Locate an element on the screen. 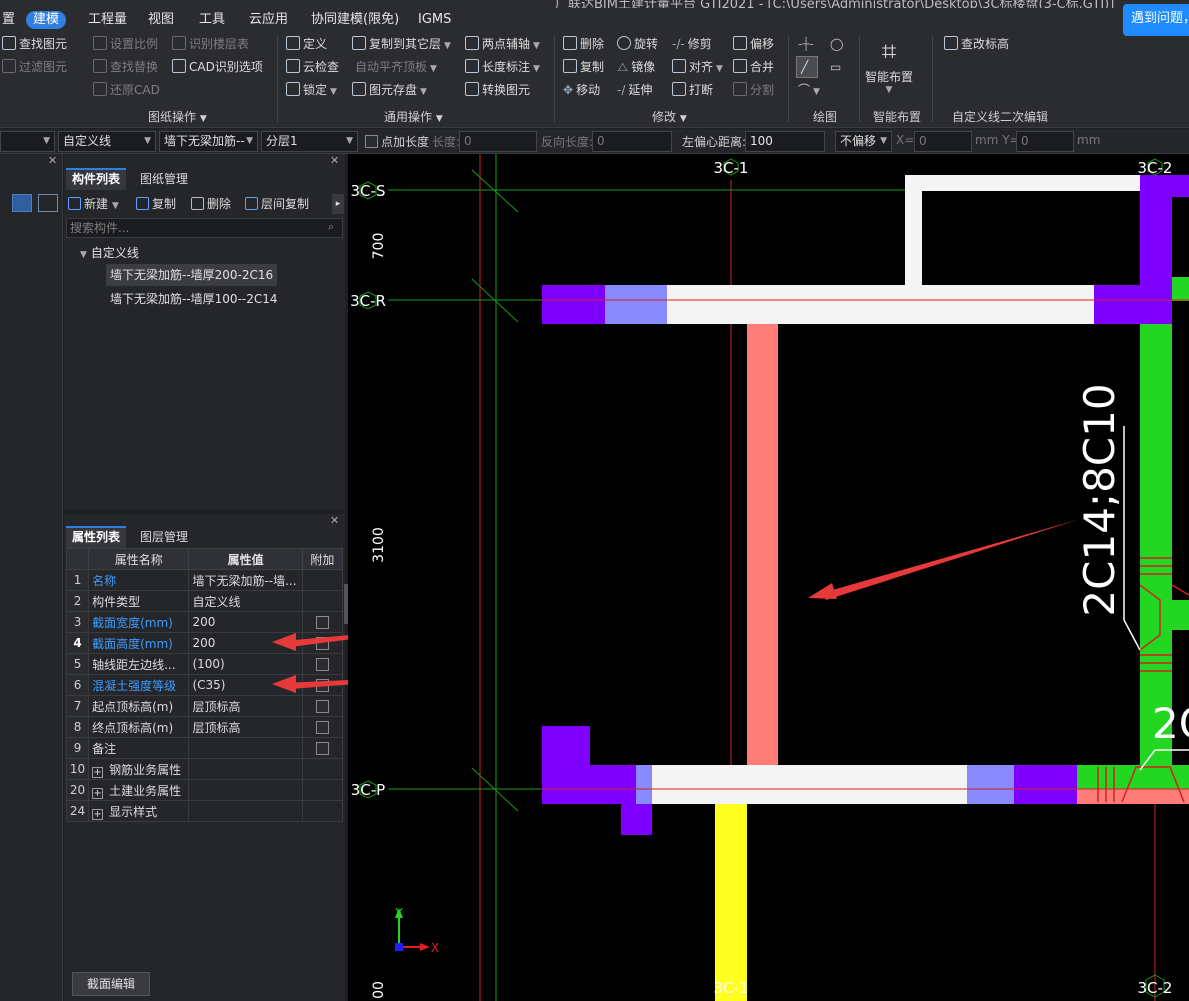  element-combo: 墙下无梁加筋-- ▼ is located at coordinates (208, 141).